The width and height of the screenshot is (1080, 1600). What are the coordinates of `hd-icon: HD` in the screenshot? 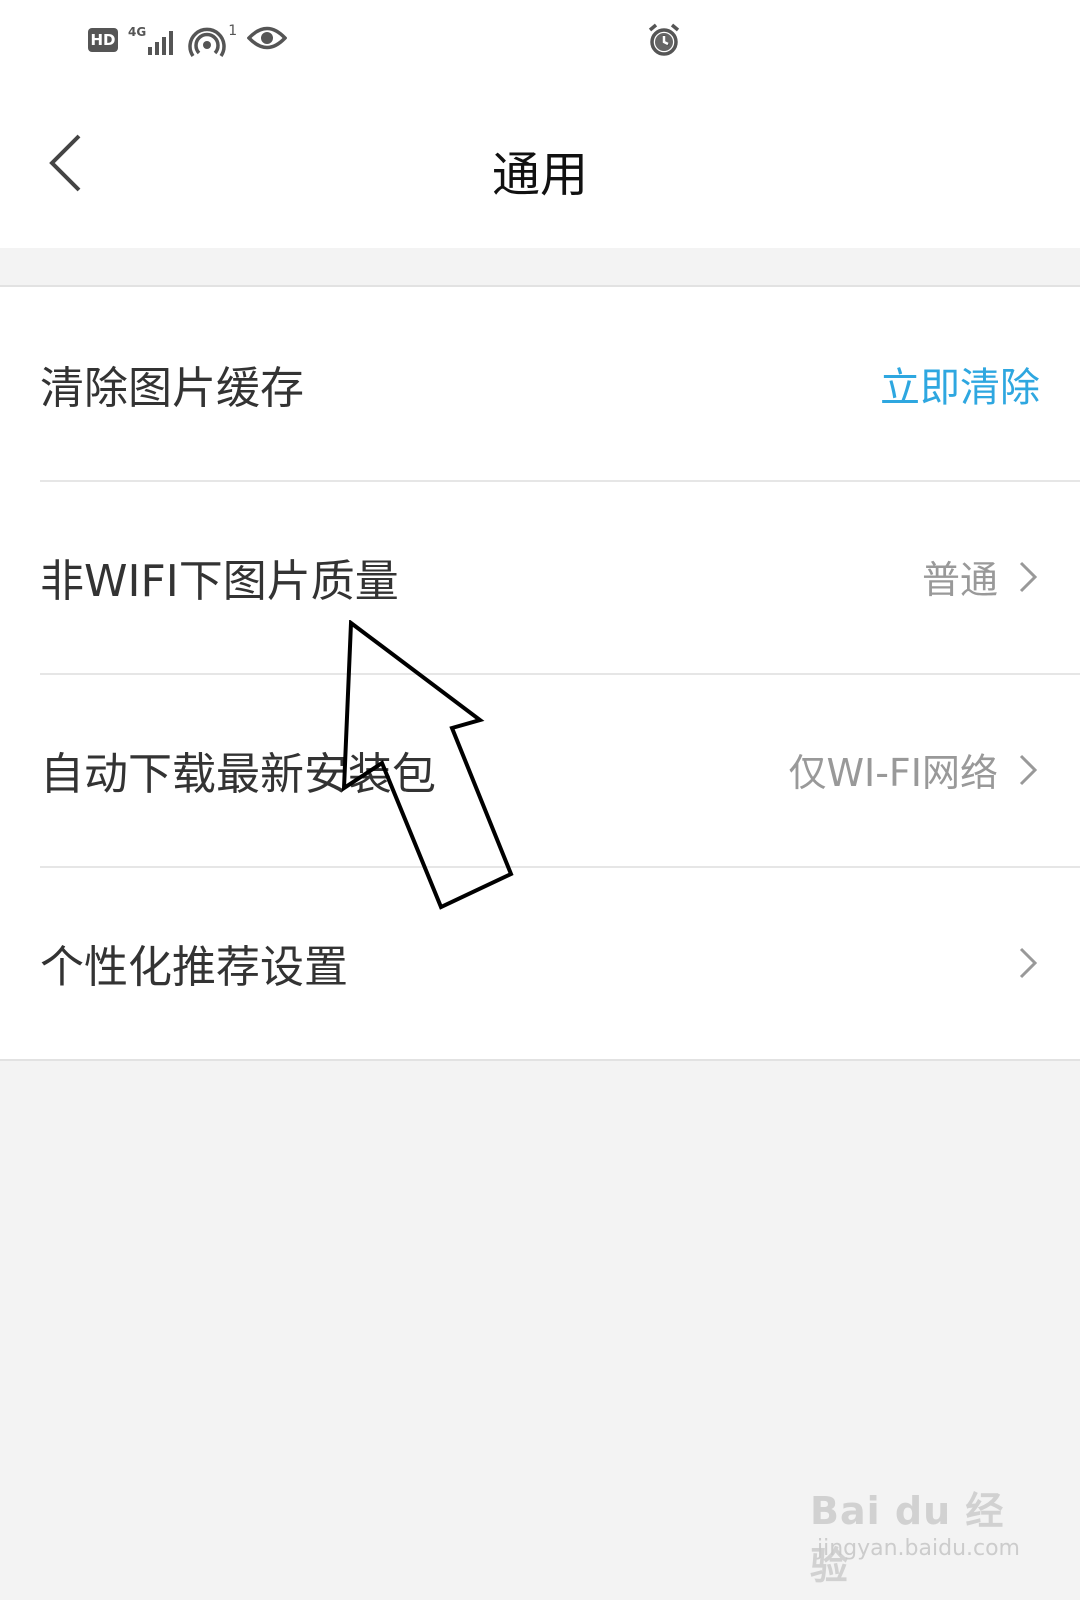 It's located at (103, 40).